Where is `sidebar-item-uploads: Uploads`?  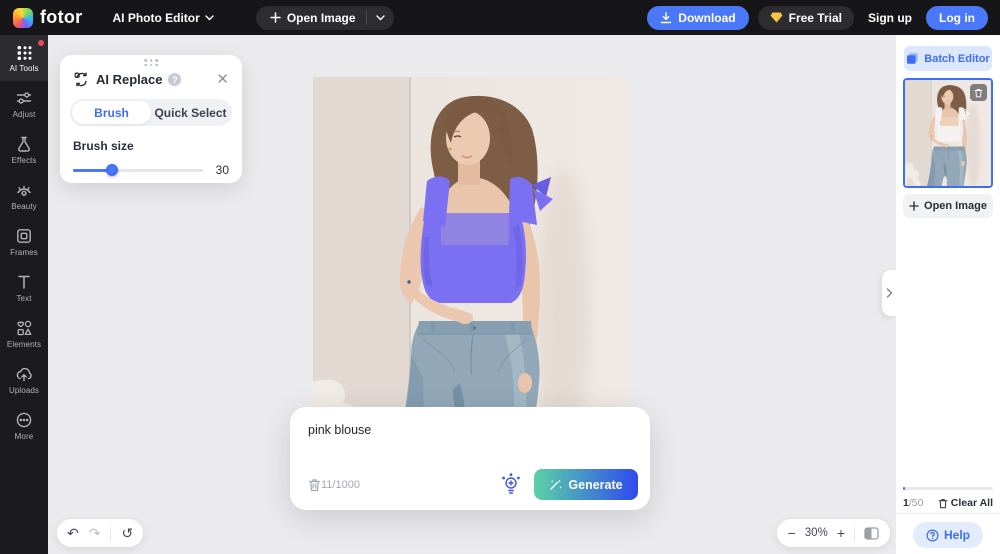 sidebar-item-uploads: Uploads is located at coordinates (24, 380).